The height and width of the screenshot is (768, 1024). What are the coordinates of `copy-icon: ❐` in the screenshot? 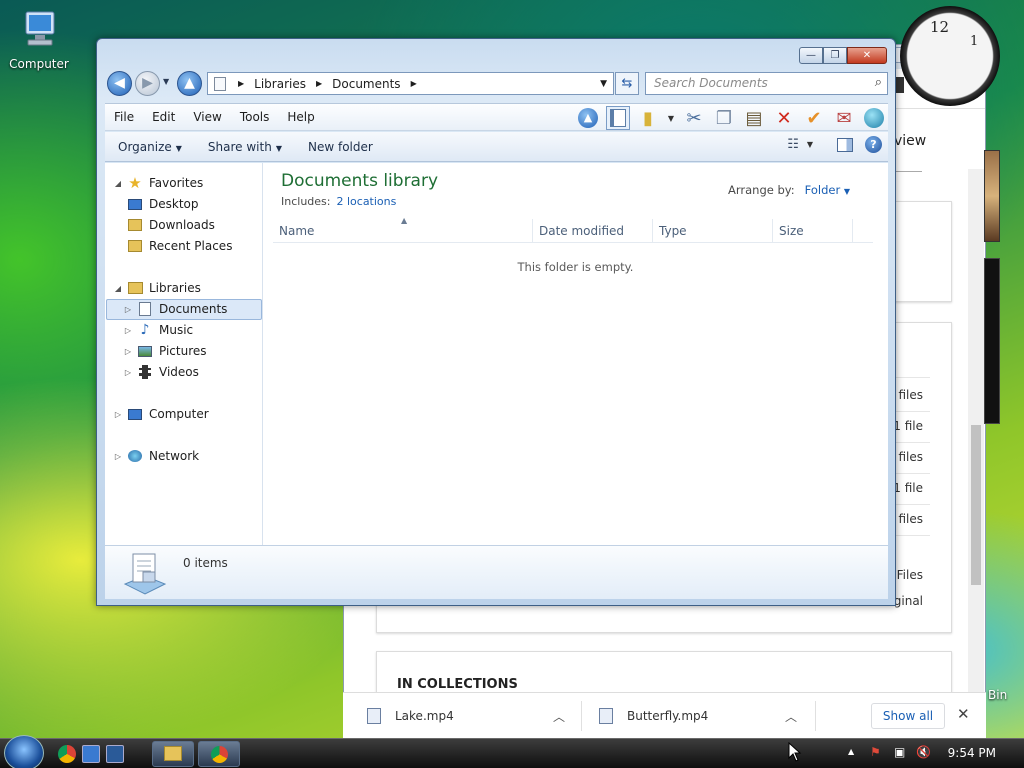 It's located at (724, 118).